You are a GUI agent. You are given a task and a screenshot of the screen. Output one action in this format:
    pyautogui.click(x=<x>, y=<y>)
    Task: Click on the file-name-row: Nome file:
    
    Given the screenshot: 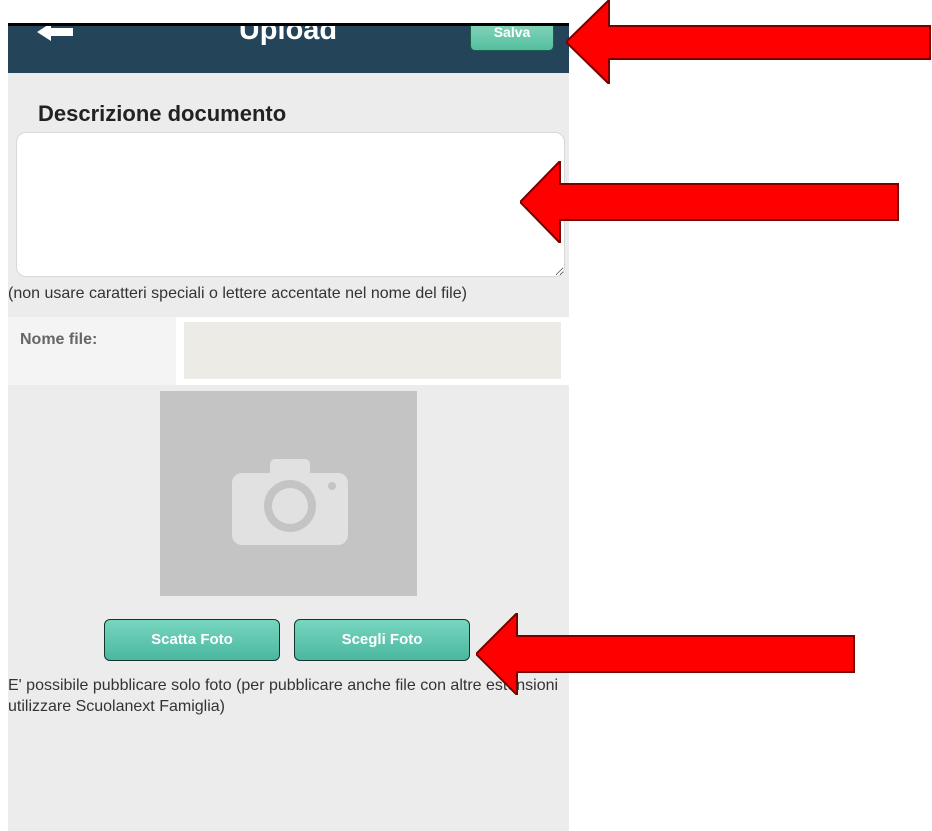 What is the action you would take?
    pyautogui.click(x=288, y=351)
    